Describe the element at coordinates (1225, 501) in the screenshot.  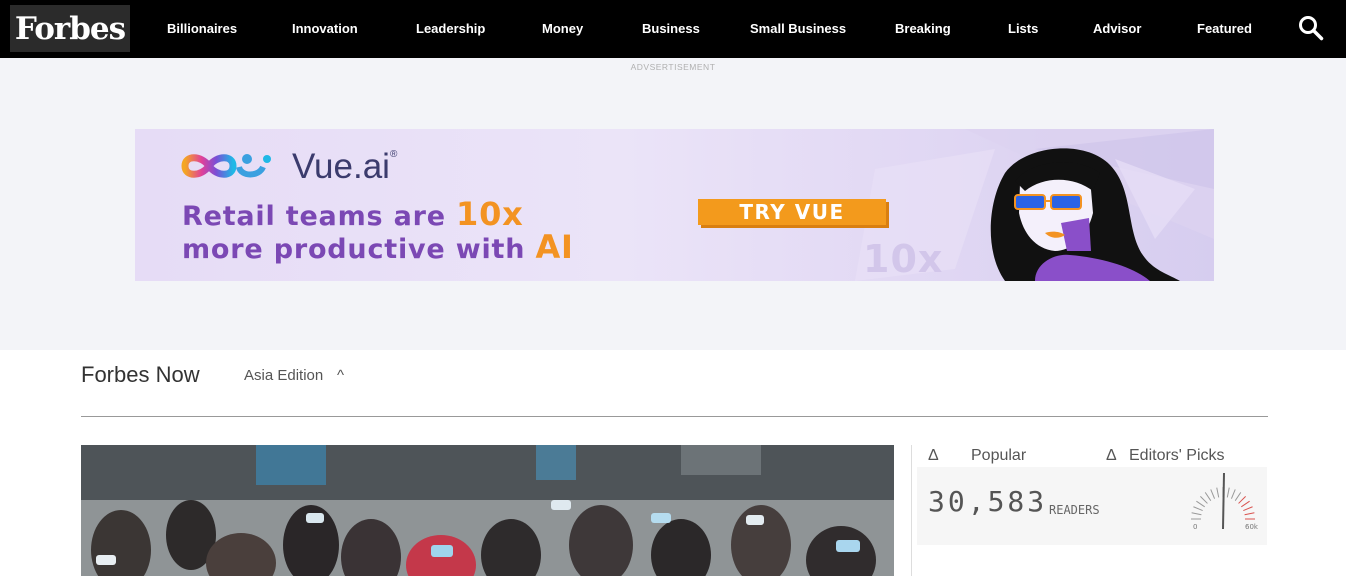
I see `readers-gauge-icon: 0 60k` at that location.